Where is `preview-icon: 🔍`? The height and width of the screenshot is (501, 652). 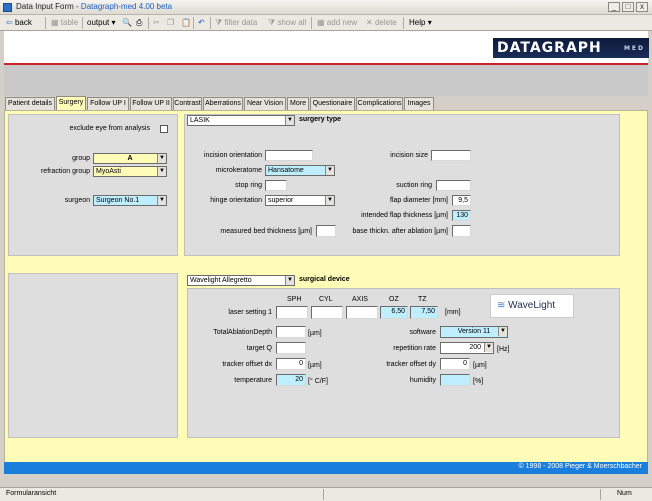
preview-icon: 🔍 is located at coordinates (127, 22).